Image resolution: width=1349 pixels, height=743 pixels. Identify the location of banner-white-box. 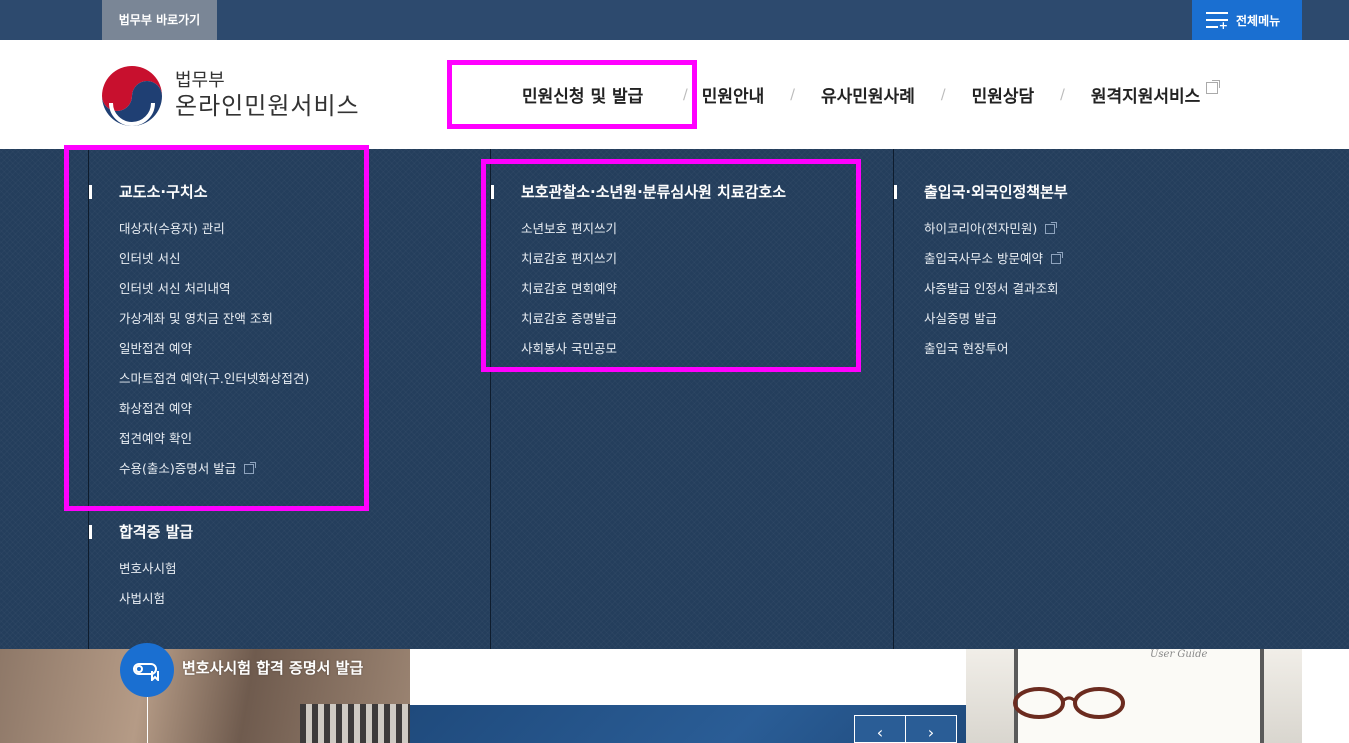
(688, 677).